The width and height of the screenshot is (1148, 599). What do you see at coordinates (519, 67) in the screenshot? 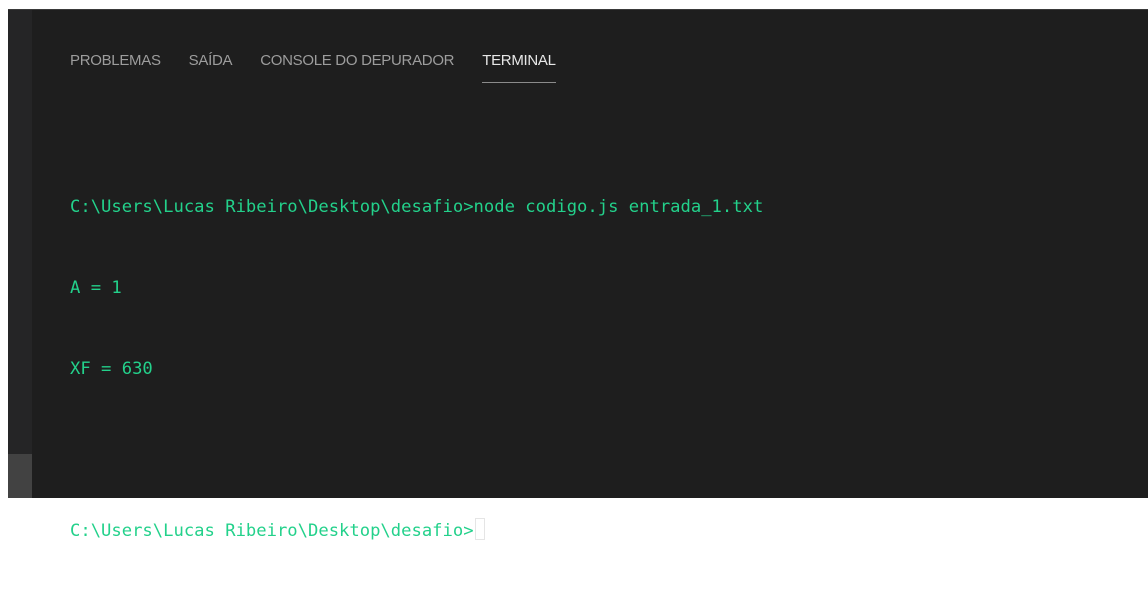
I see `tab-terminal: TERMINAL` at bounding box center [519, 67].